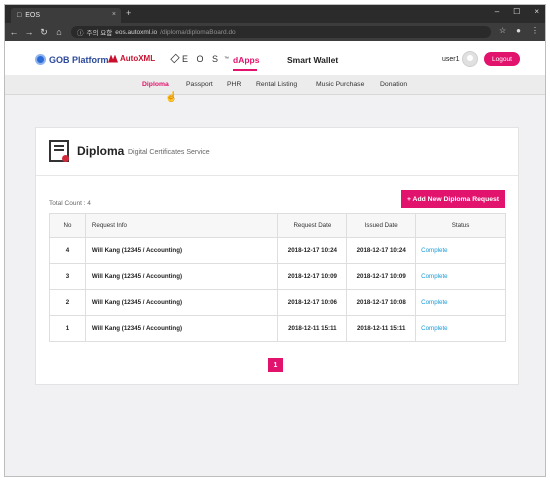  Describe the element at coordinates (275, 14) in the screenshot. I see `browser-tabstrip: □ EOS × + – ☐ ×` at that location.